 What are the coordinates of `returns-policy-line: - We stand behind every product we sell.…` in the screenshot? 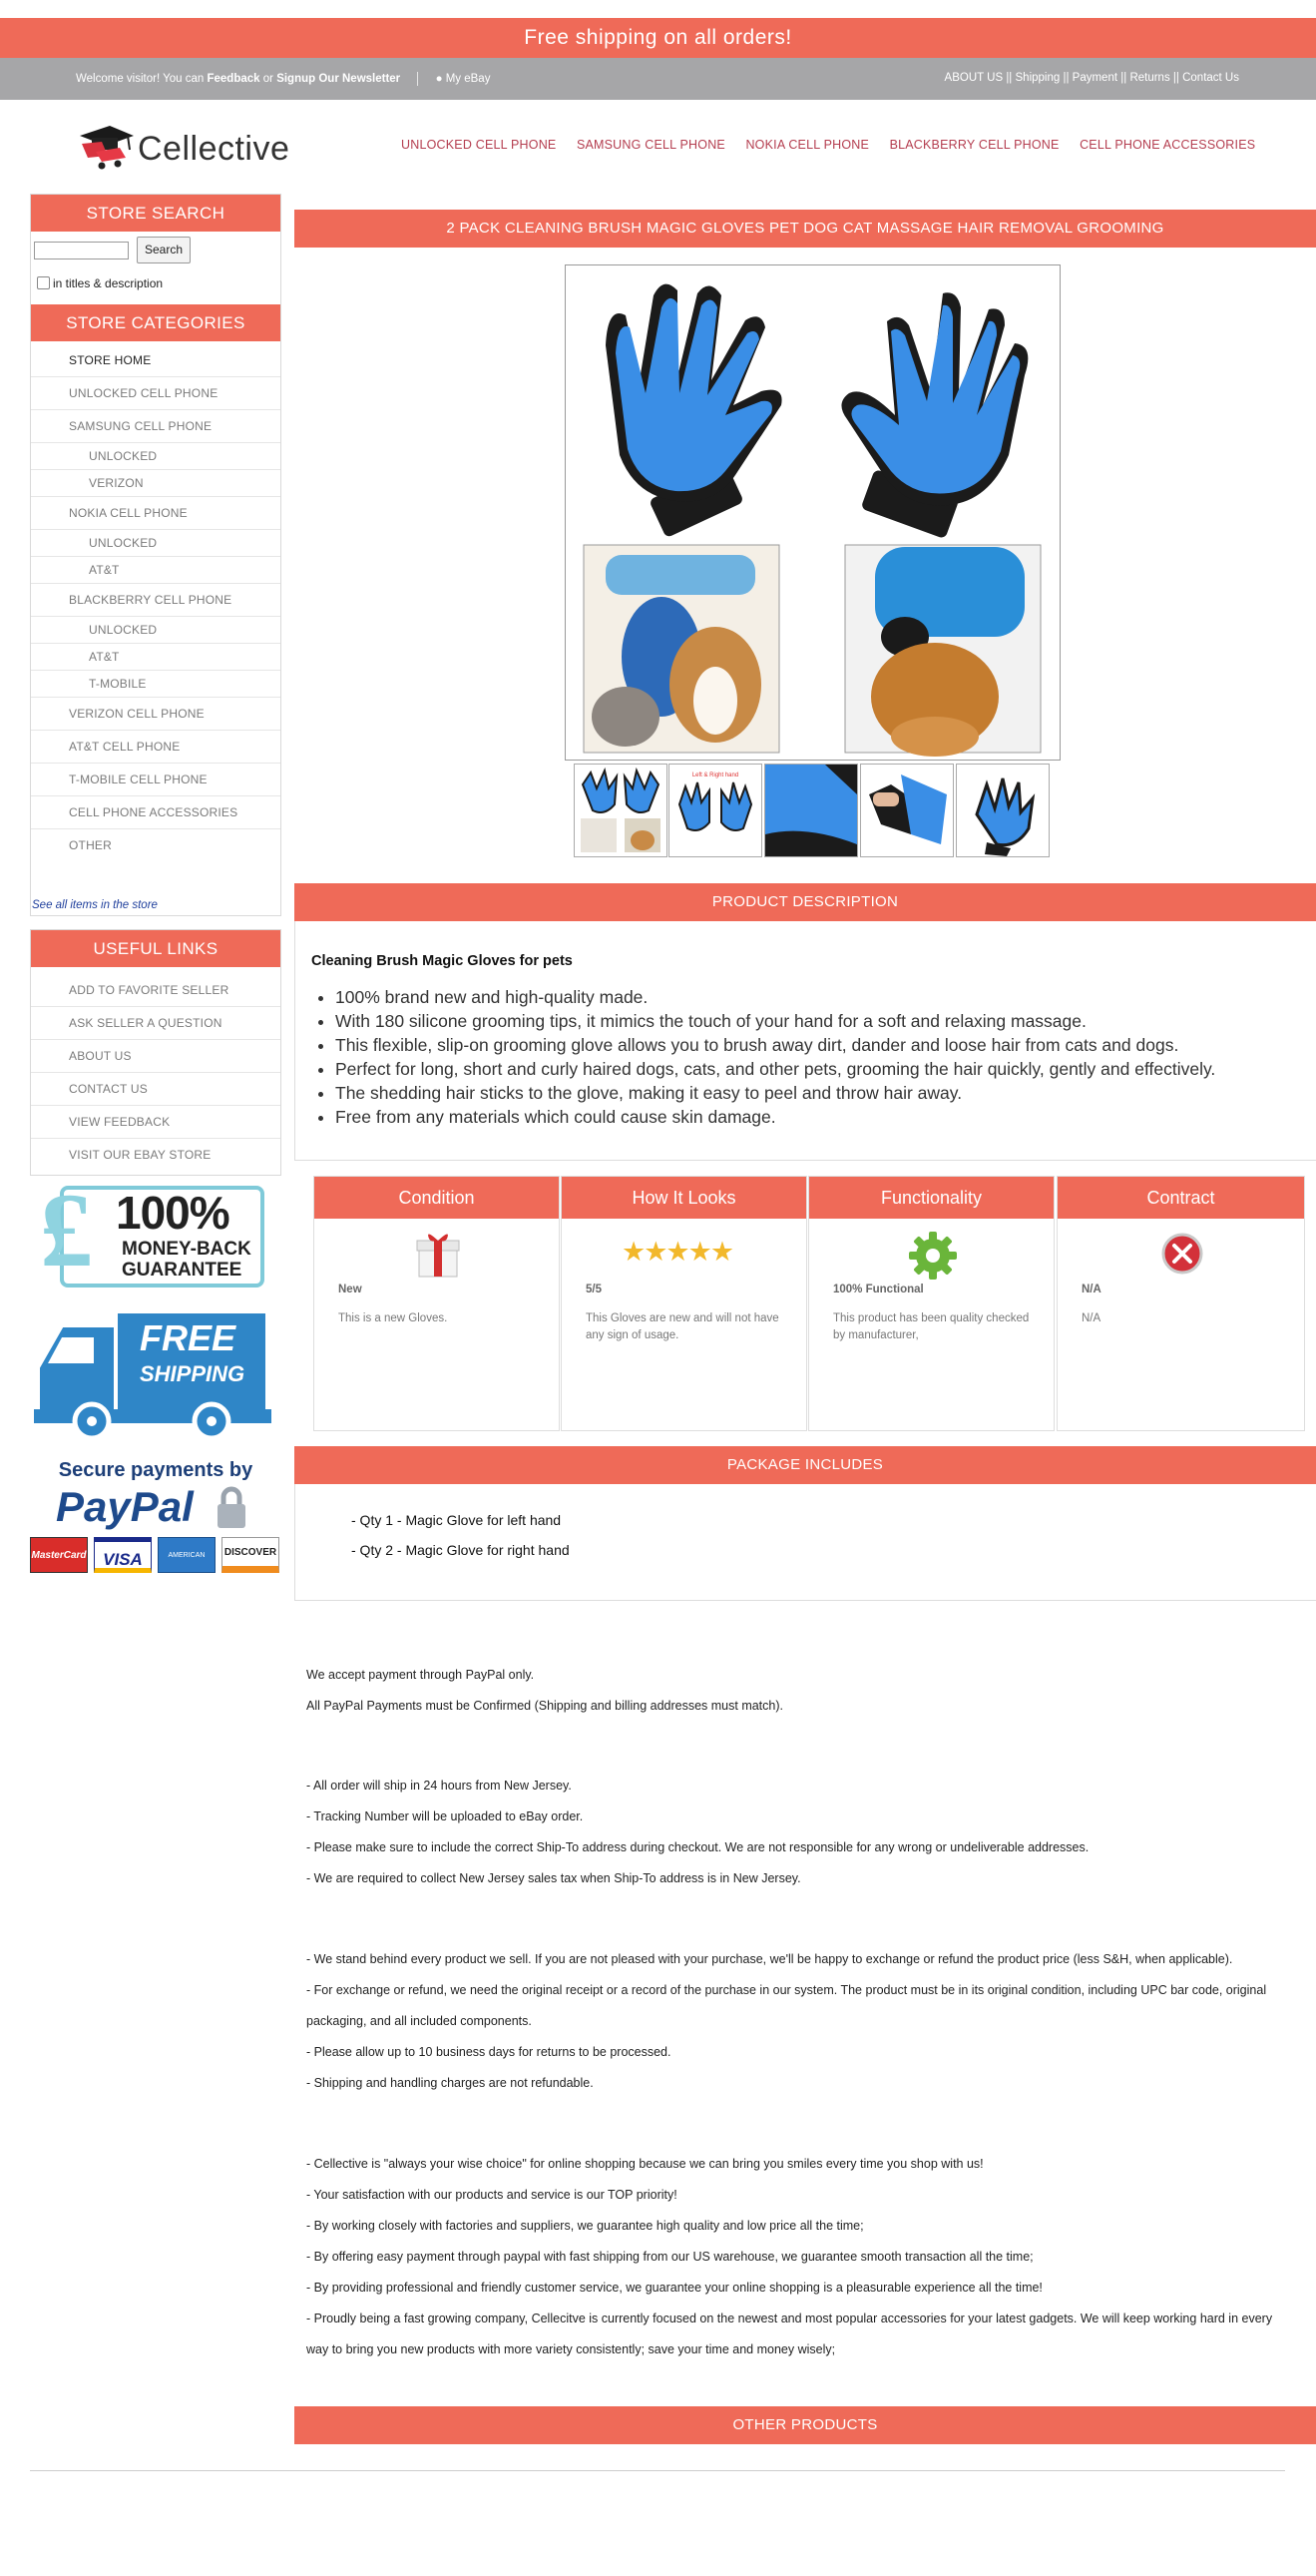 It's located at (769, 1959).